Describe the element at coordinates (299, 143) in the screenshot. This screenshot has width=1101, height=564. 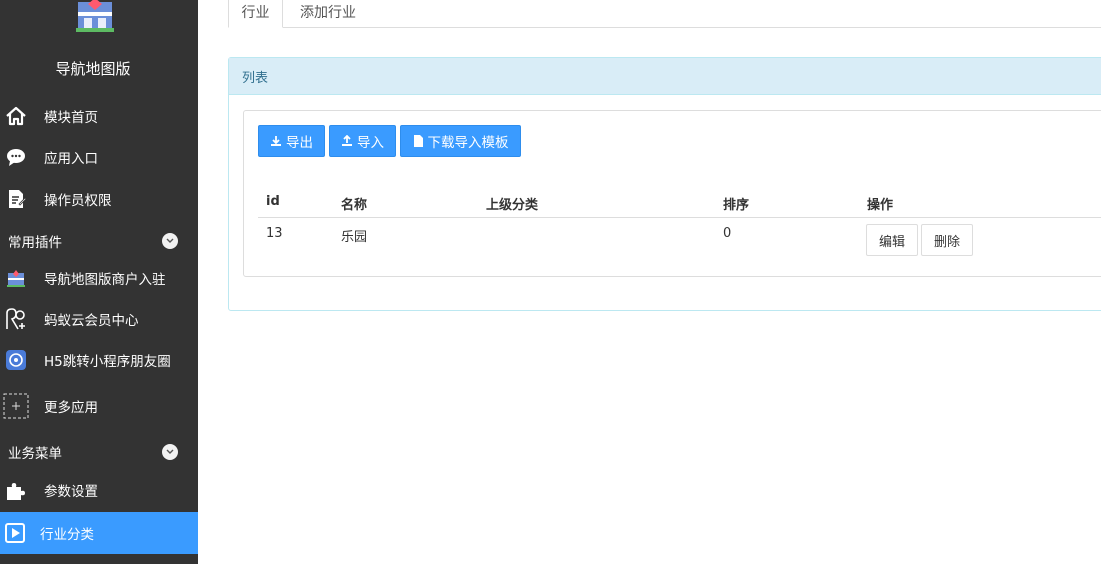
I see `export-label: 导出` at that location.